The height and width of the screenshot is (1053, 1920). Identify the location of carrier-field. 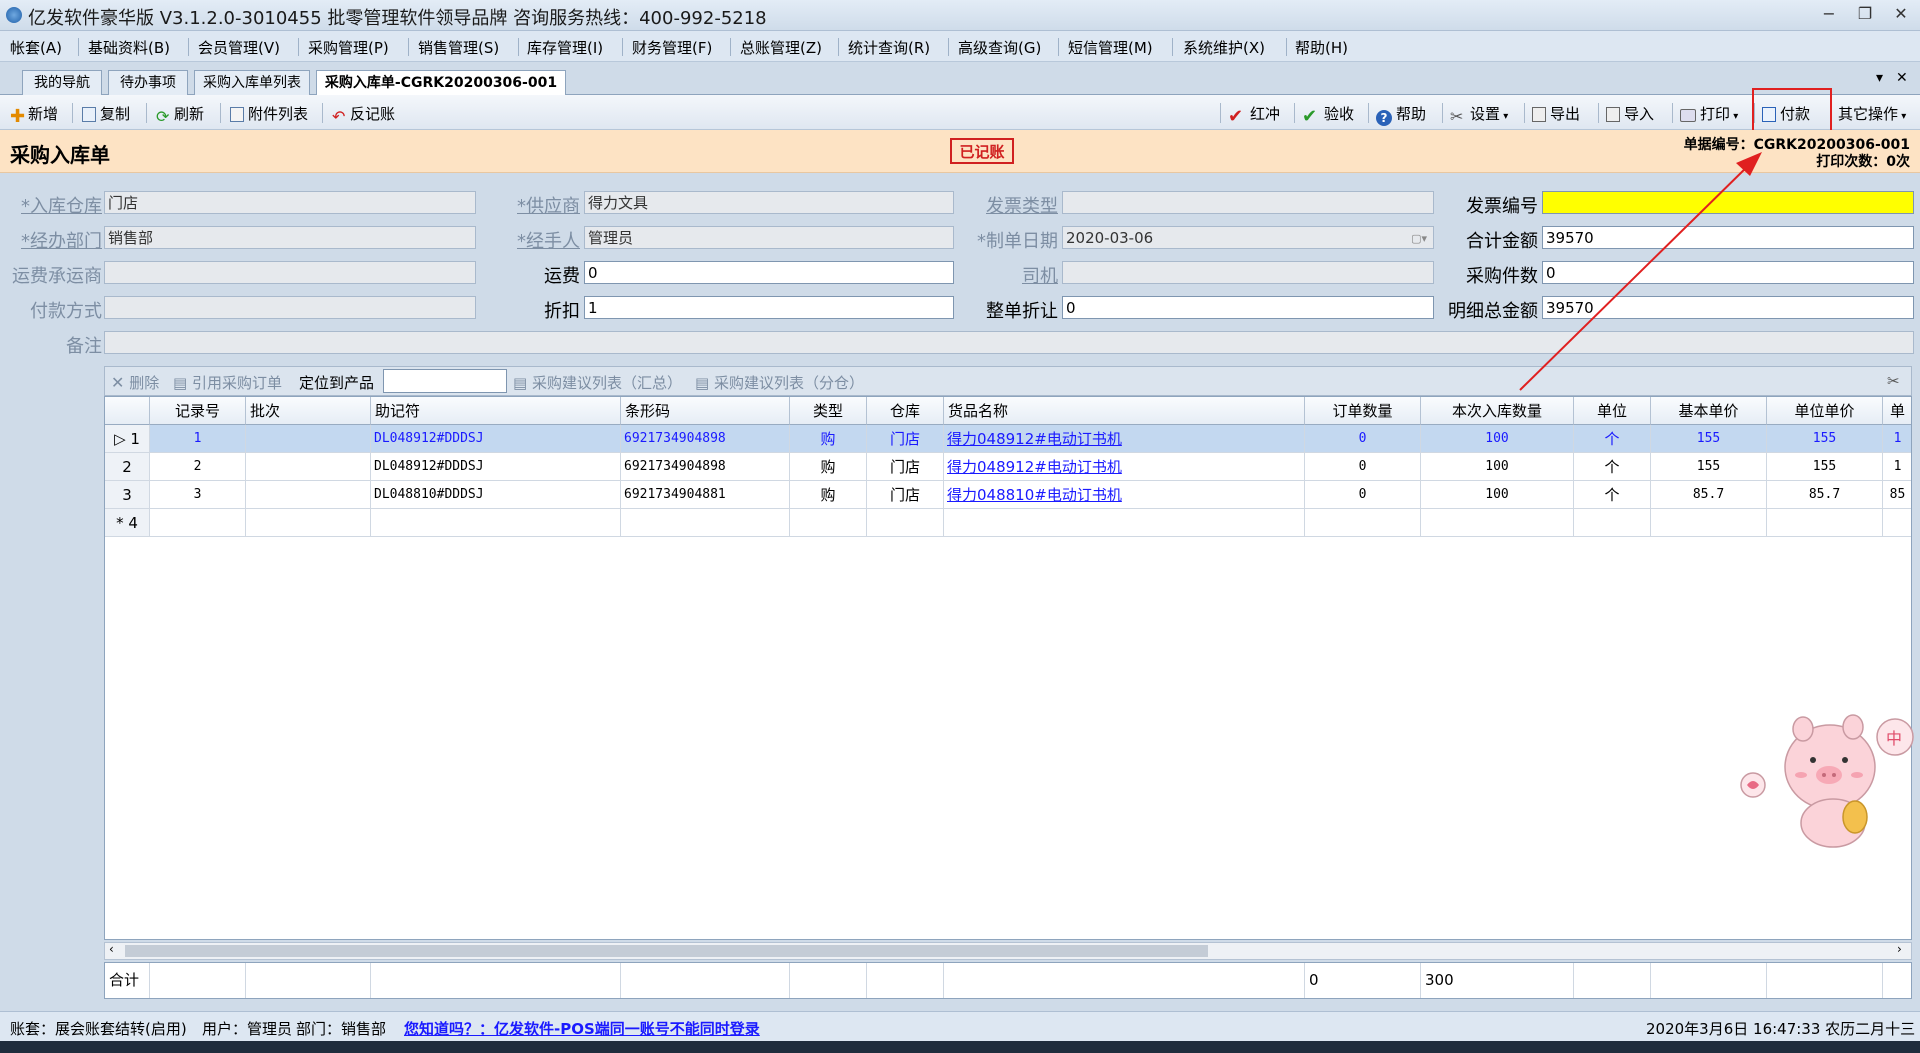
(290, 272).